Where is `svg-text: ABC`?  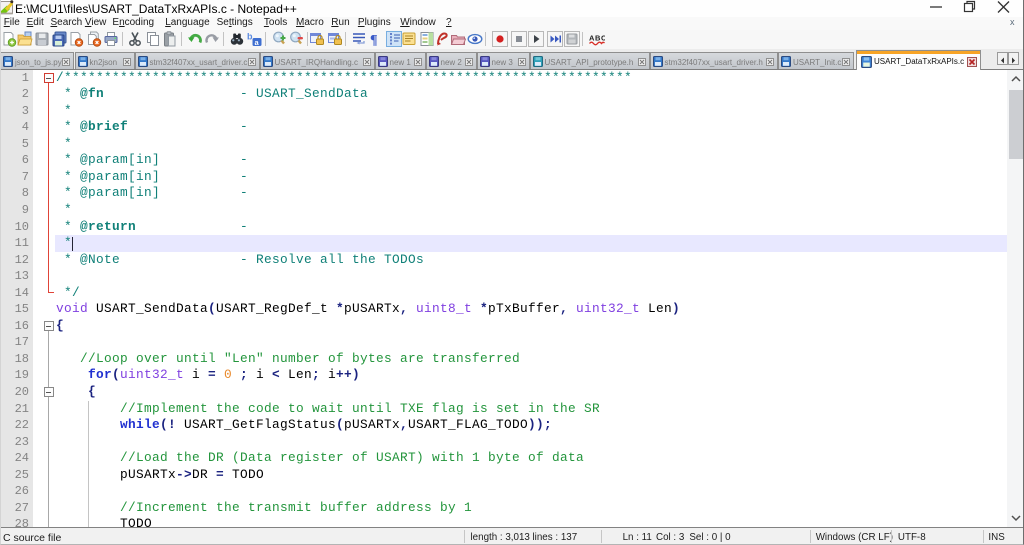
svg-text: ABC is located at coordinates (597, 38).